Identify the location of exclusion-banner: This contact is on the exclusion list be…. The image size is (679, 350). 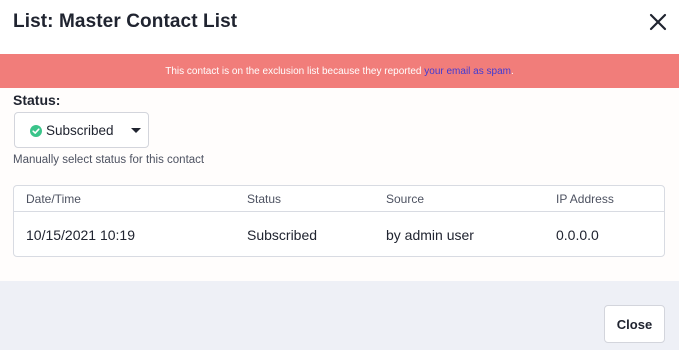
(339, 71).